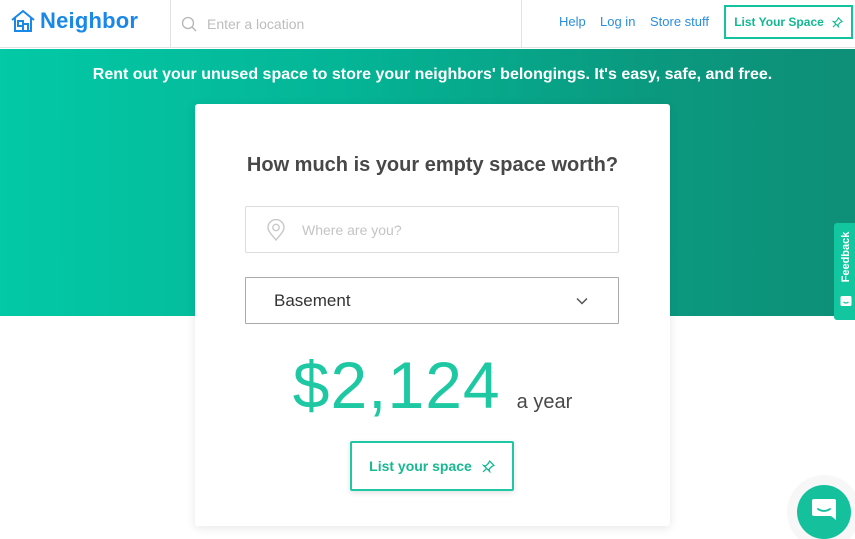 This screenshot has height=539, width=855. What do you see at coordinates (420, 466) in the screenshot?
I see `list-your-space-label: List your space` at bounding box center [420, 466].